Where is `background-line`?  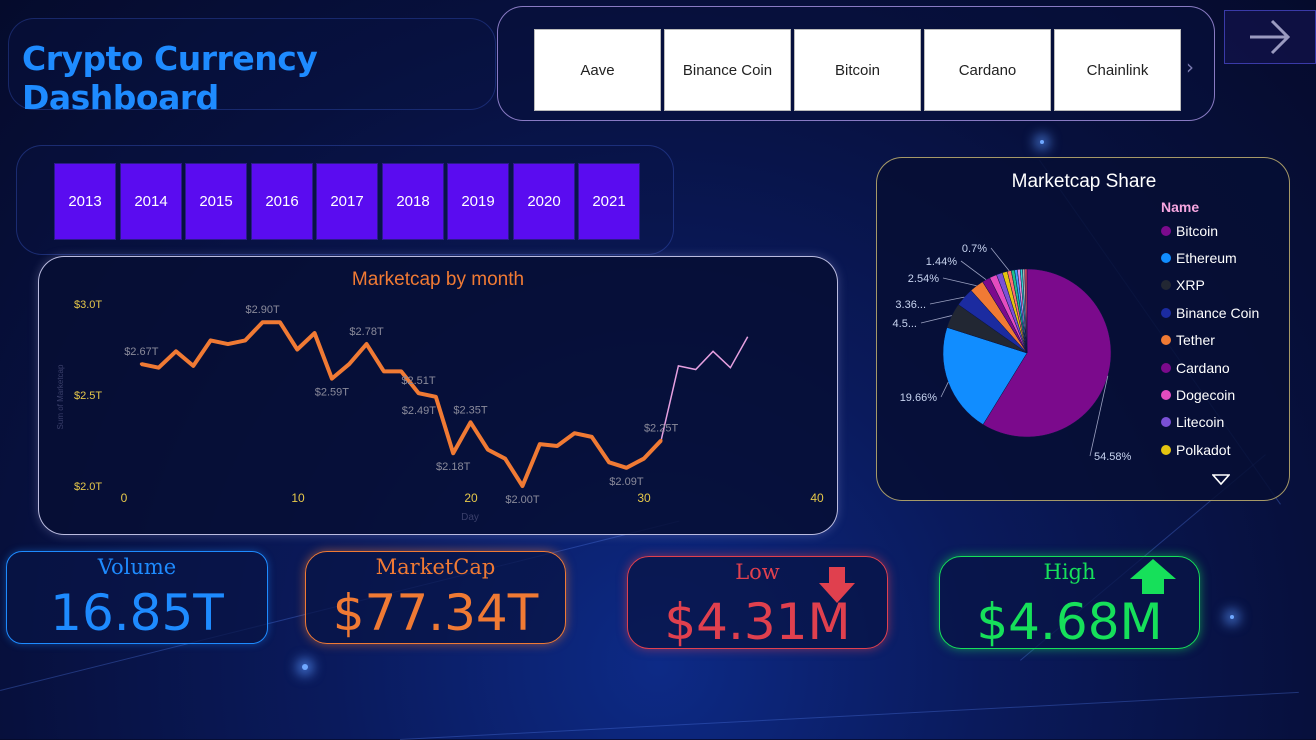
background-line is located at coordinates (849, 715).